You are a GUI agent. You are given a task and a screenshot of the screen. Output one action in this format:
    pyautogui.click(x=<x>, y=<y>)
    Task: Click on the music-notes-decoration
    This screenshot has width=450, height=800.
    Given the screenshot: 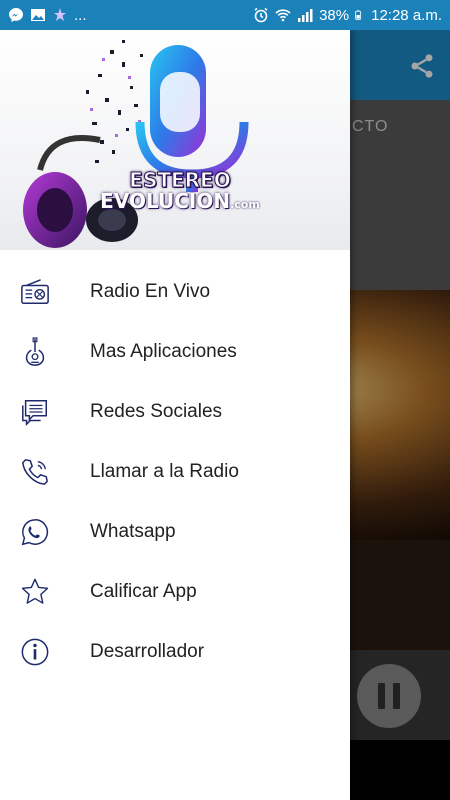 What is the action you would take?
    pyautogui.click(x=114, y=101)
    